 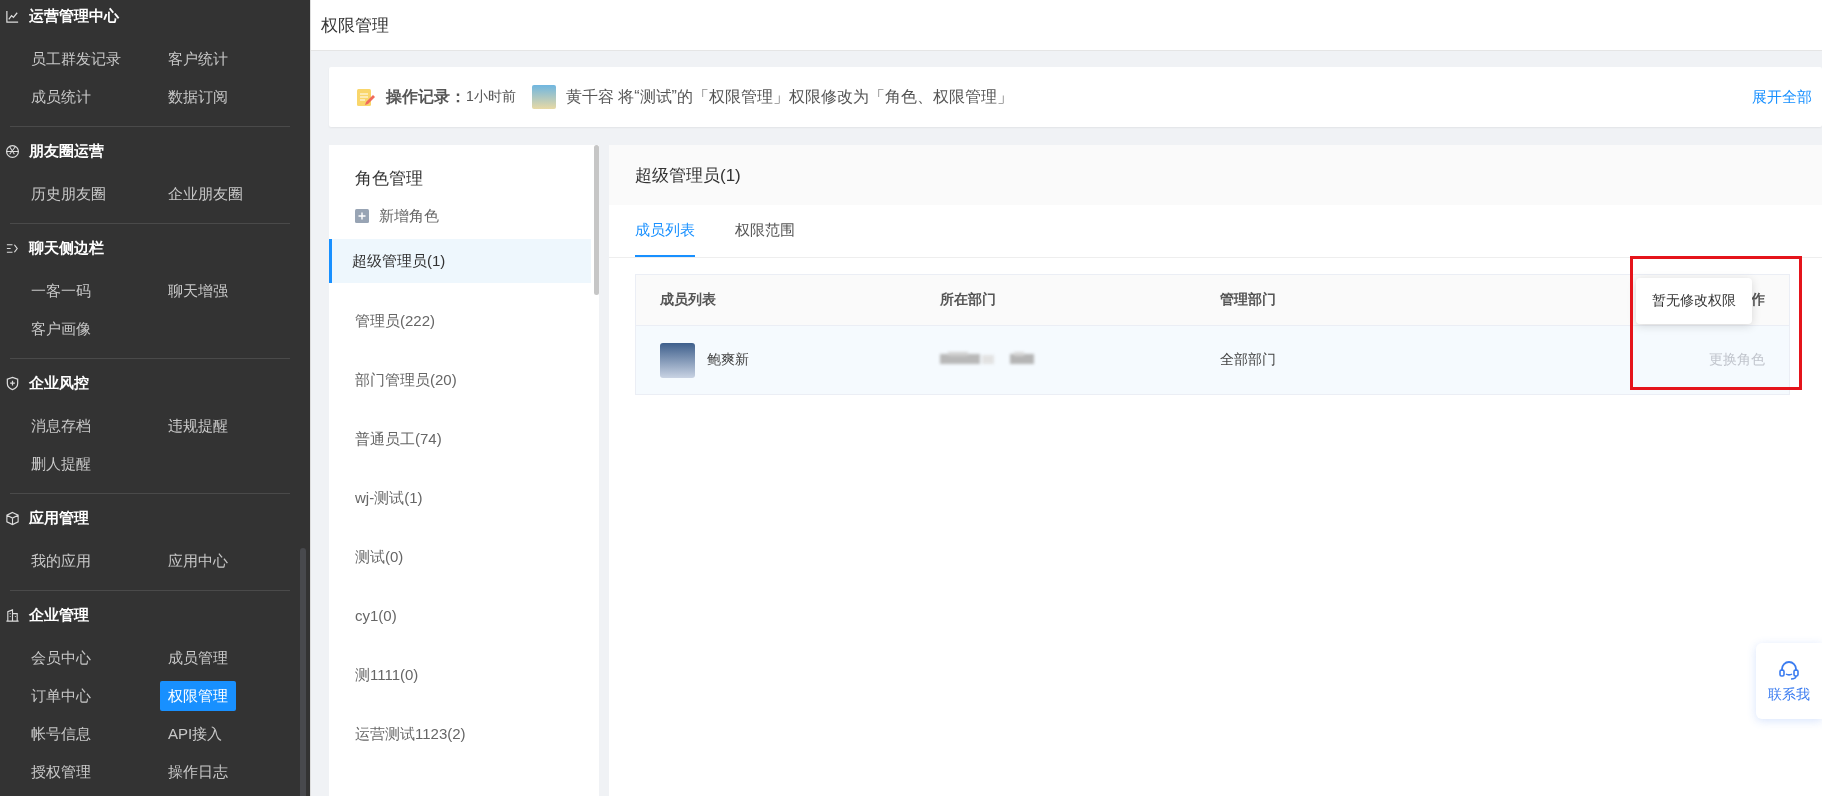 What do you see at coordinates (198, 658) in the screenshot?
I see `sidebar-item: 成员管理` at bounding box center [198, 658].